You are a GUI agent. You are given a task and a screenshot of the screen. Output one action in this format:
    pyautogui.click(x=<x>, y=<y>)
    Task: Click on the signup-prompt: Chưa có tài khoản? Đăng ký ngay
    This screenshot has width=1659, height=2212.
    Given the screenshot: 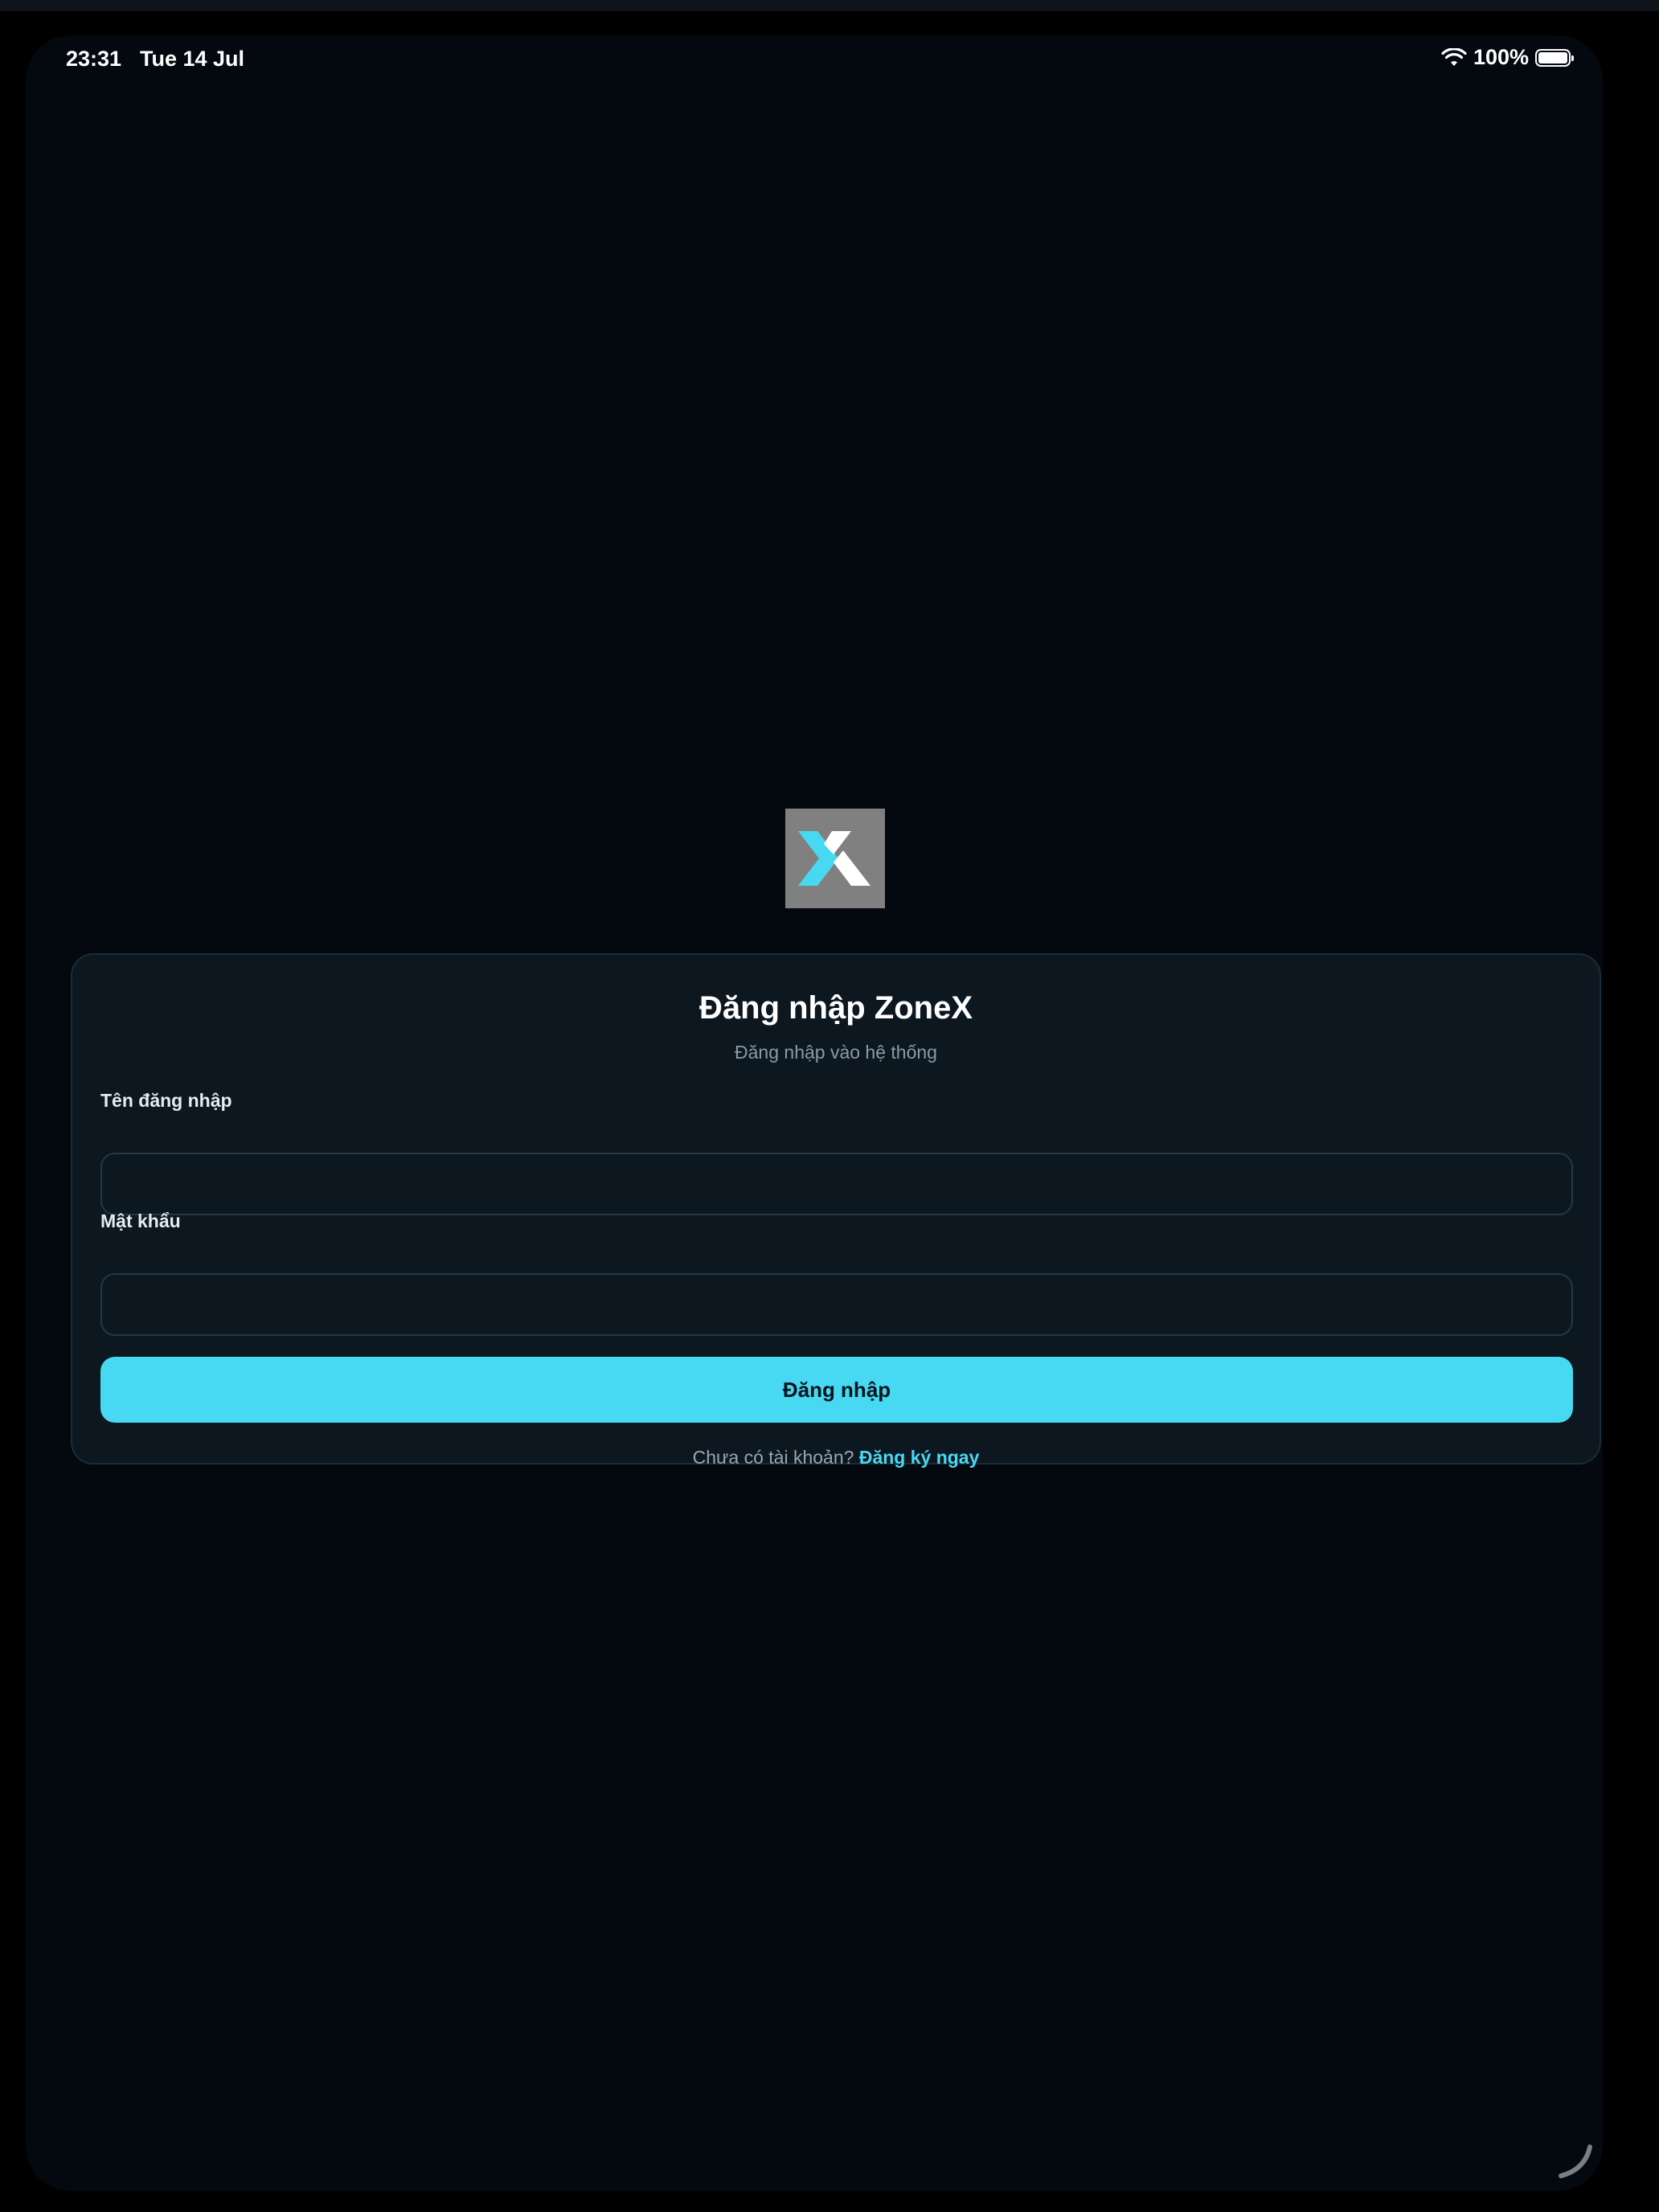 What is the action you would take?
    pyautogui.click(x=836, y=1458)
    